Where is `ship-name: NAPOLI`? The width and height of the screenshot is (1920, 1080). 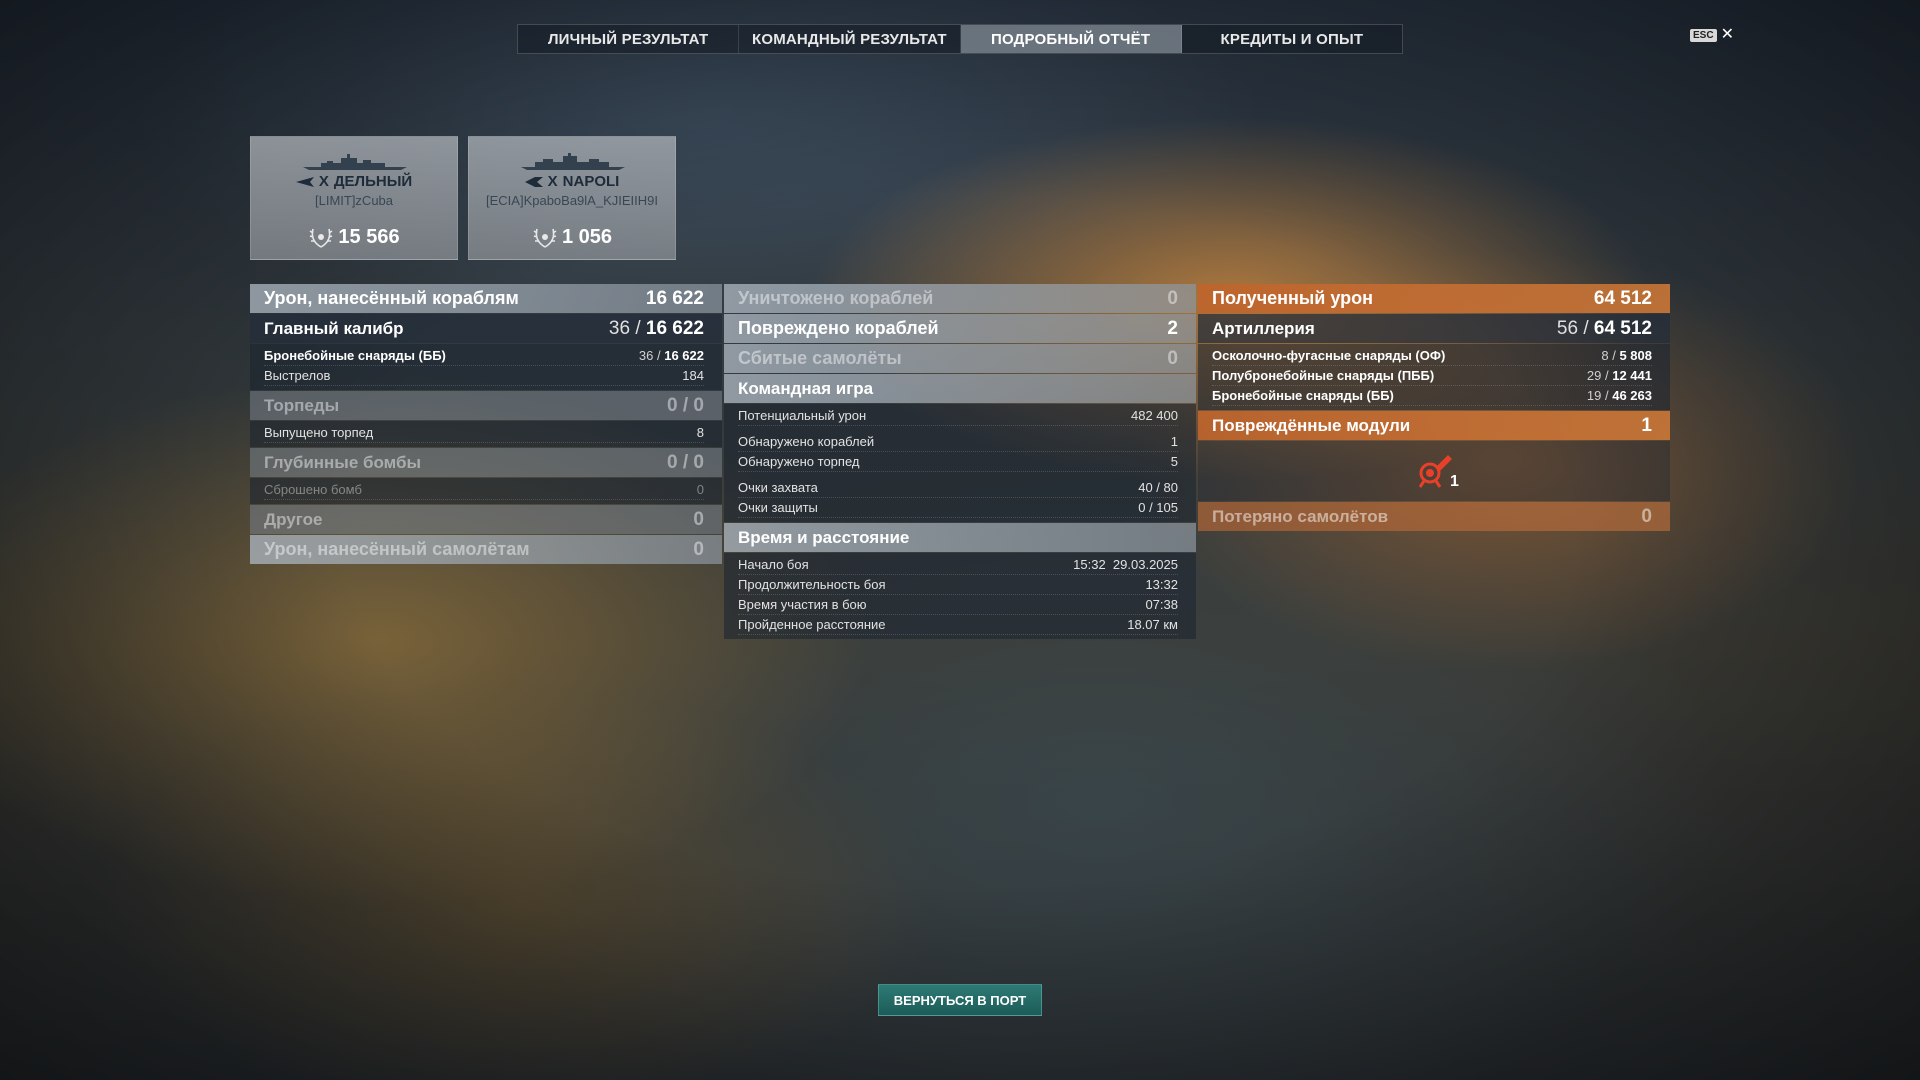 ship-name: NAPOLI is located at coordinates (591, 181).